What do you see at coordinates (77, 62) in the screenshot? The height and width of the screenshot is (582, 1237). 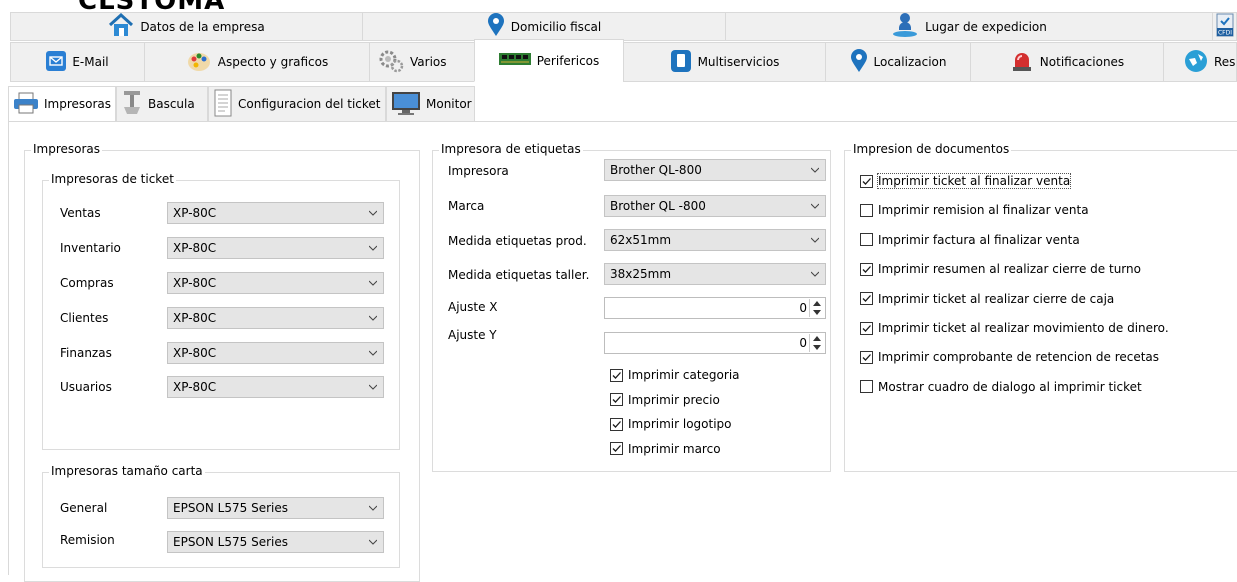 I see `tab-email: E-Mail` at bounding box center [77, 62].